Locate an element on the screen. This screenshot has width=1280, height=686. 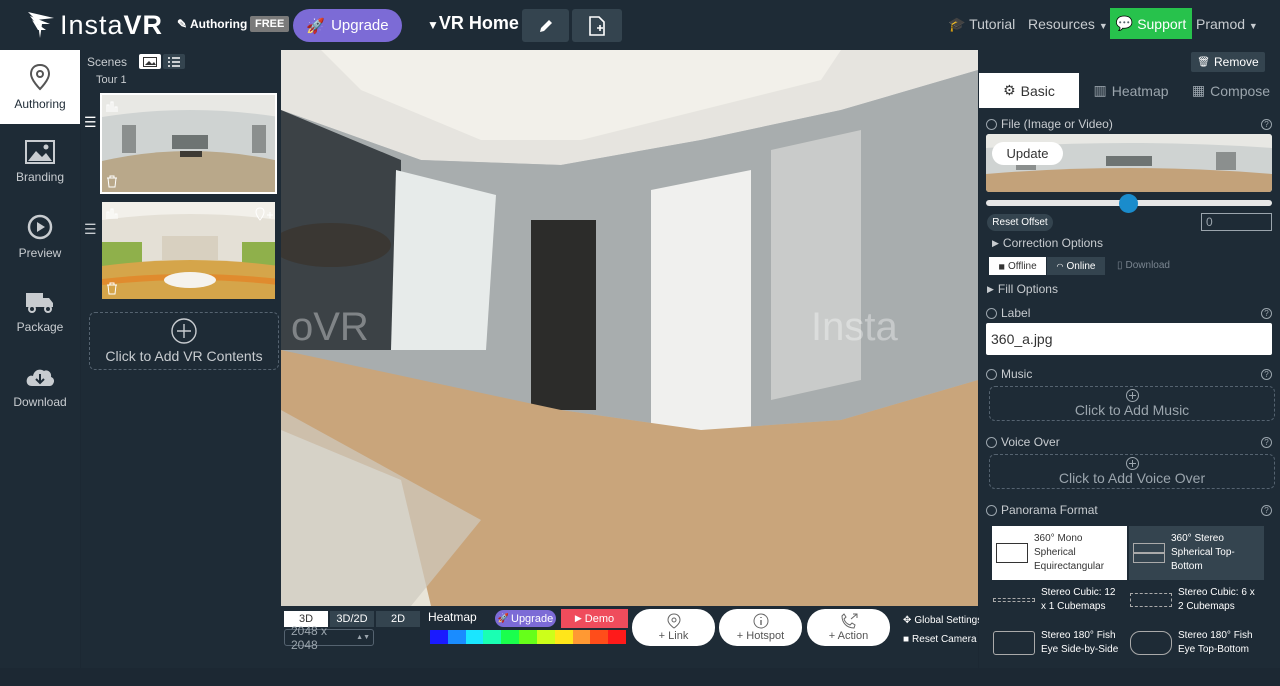
mode-2d-button: 2D is located at coordinates (398, 619).